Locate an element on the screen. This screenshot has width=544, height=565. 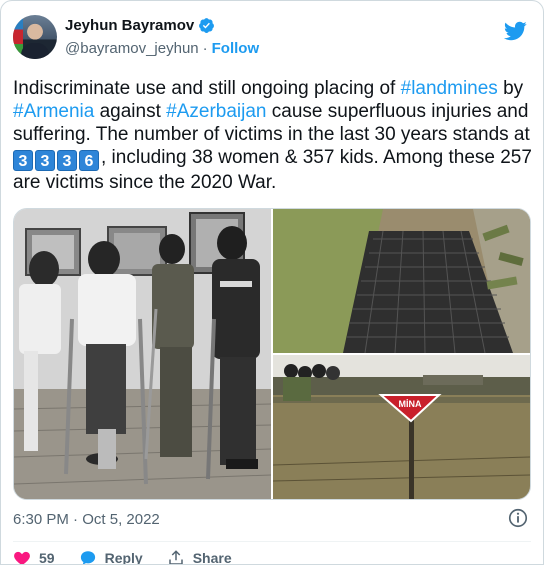
like-button: 59 is located at coordinates (34, 557).